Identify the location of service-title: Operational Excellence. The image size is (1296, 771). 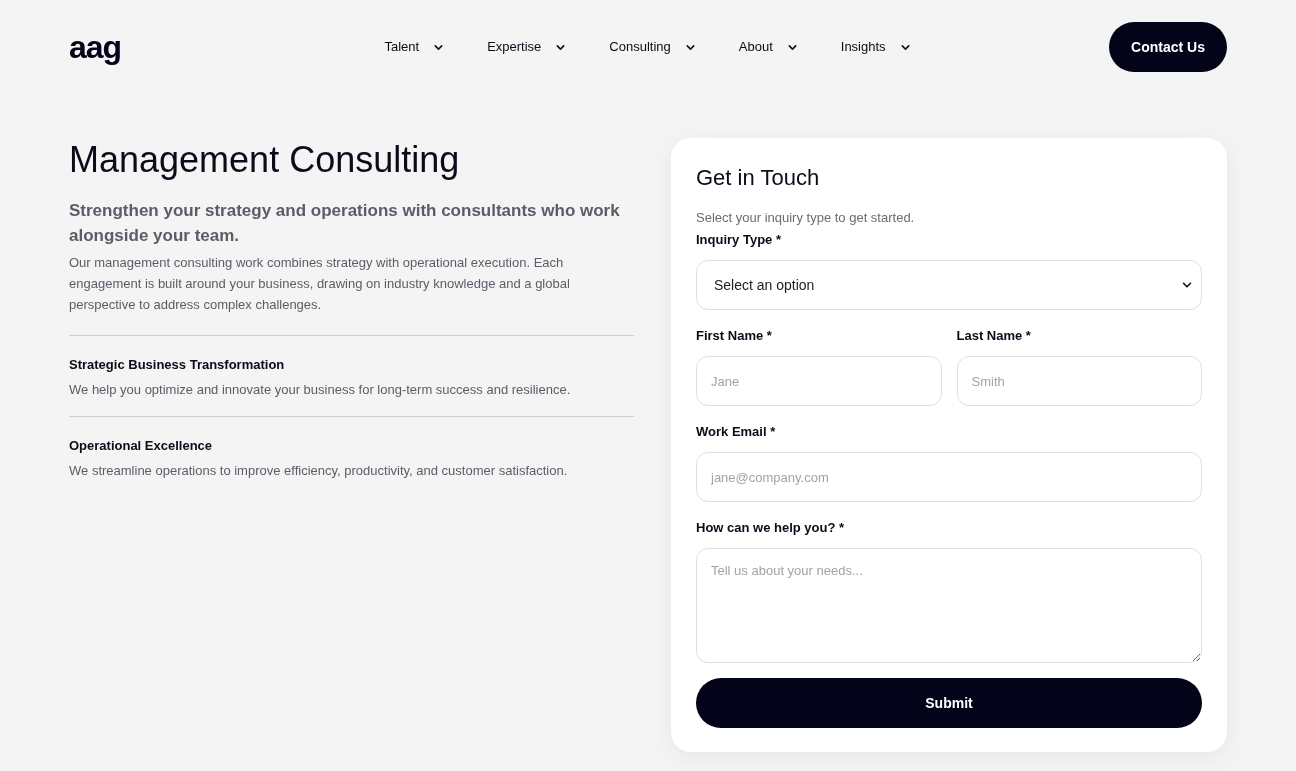
(141, 446).